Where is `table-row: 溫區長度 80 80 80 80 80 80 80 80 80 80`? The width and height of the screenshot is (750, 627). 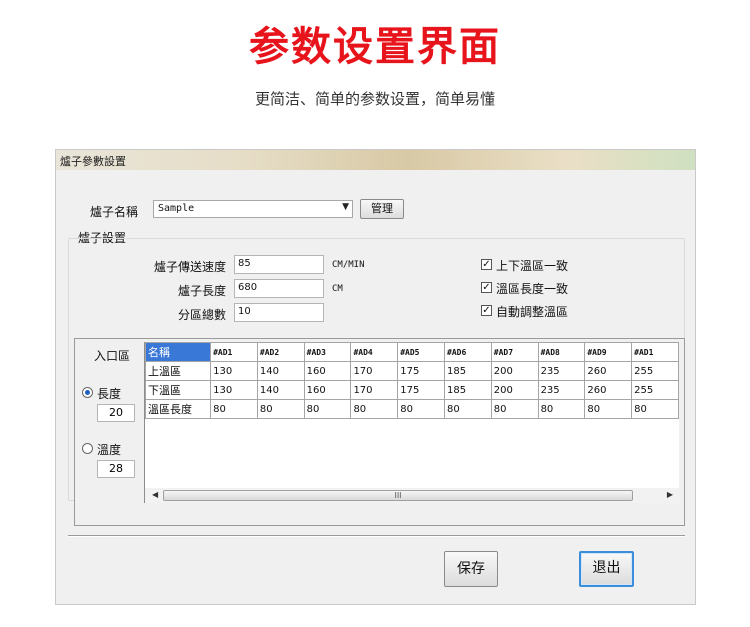 table-row: 溫區長度 80 80 80 80 80 80 80 80 80 80 is located at coordinates (412, 409).